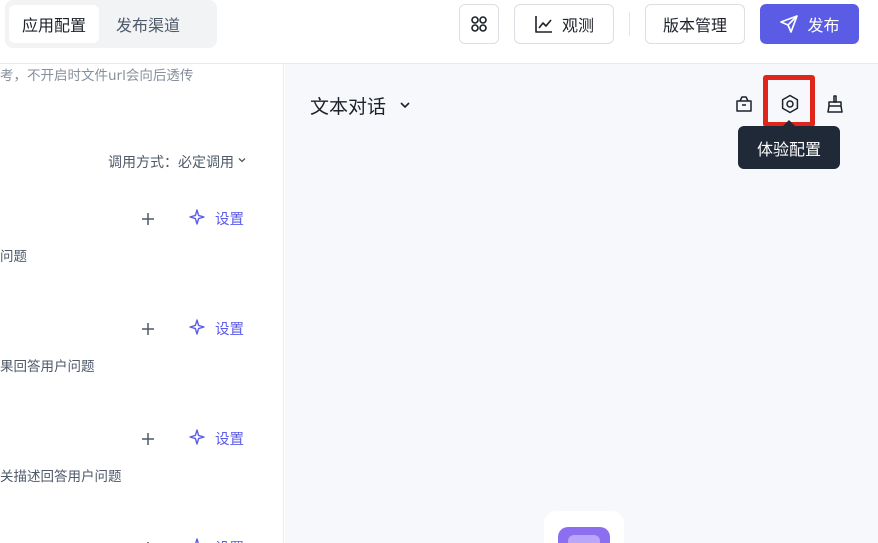 The image size is (878, 543). I want to click on item-description: 关描述回答用户问题, so click(61, 477).